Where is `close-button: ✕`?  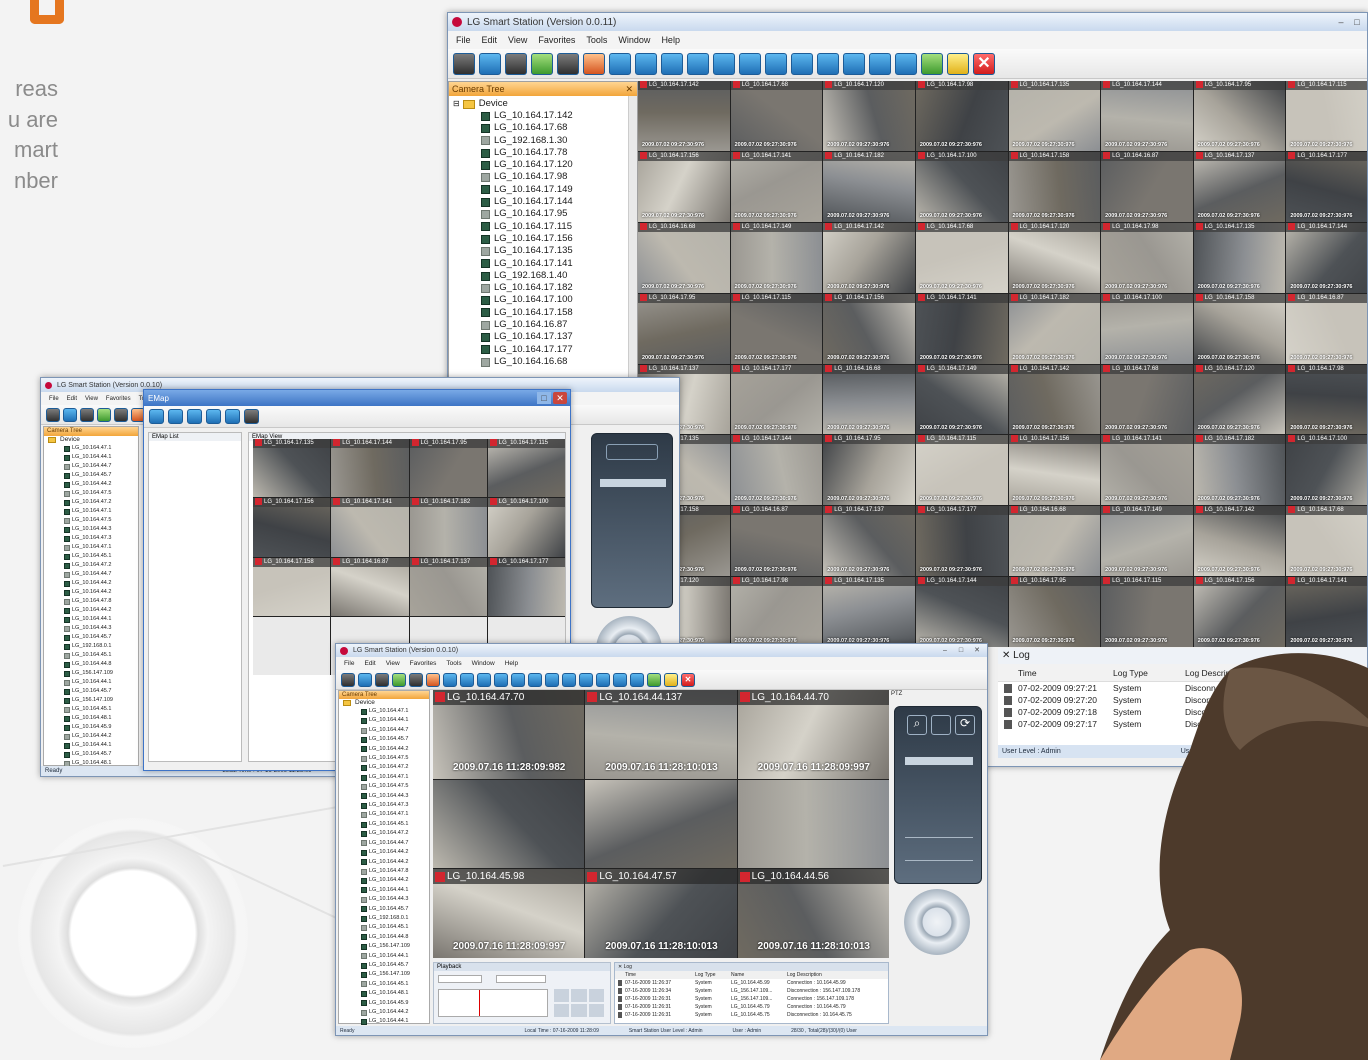
close-button: ✕ is located at coordinates (560, 398).